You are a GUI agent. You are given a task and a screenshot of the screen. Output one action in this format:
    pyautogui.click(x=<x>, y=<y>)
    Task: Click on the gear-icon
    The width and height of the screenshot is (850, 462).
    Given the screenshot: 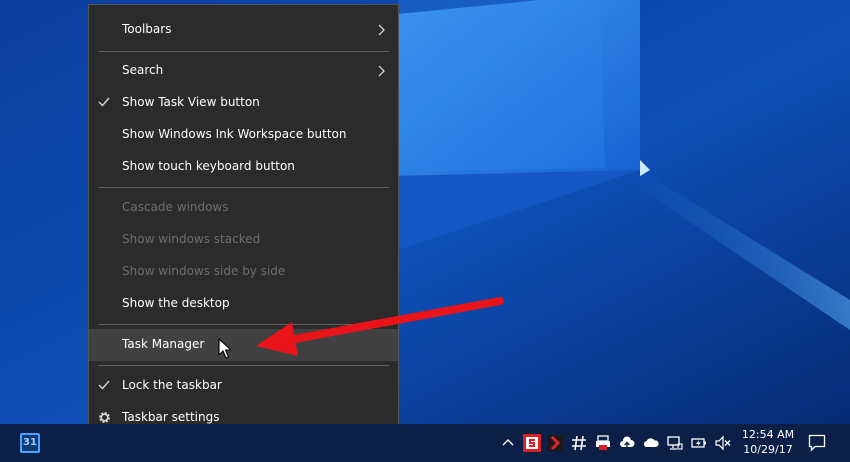 What is the action you would take?
    pyautogui.click(x=104, y=417)
    